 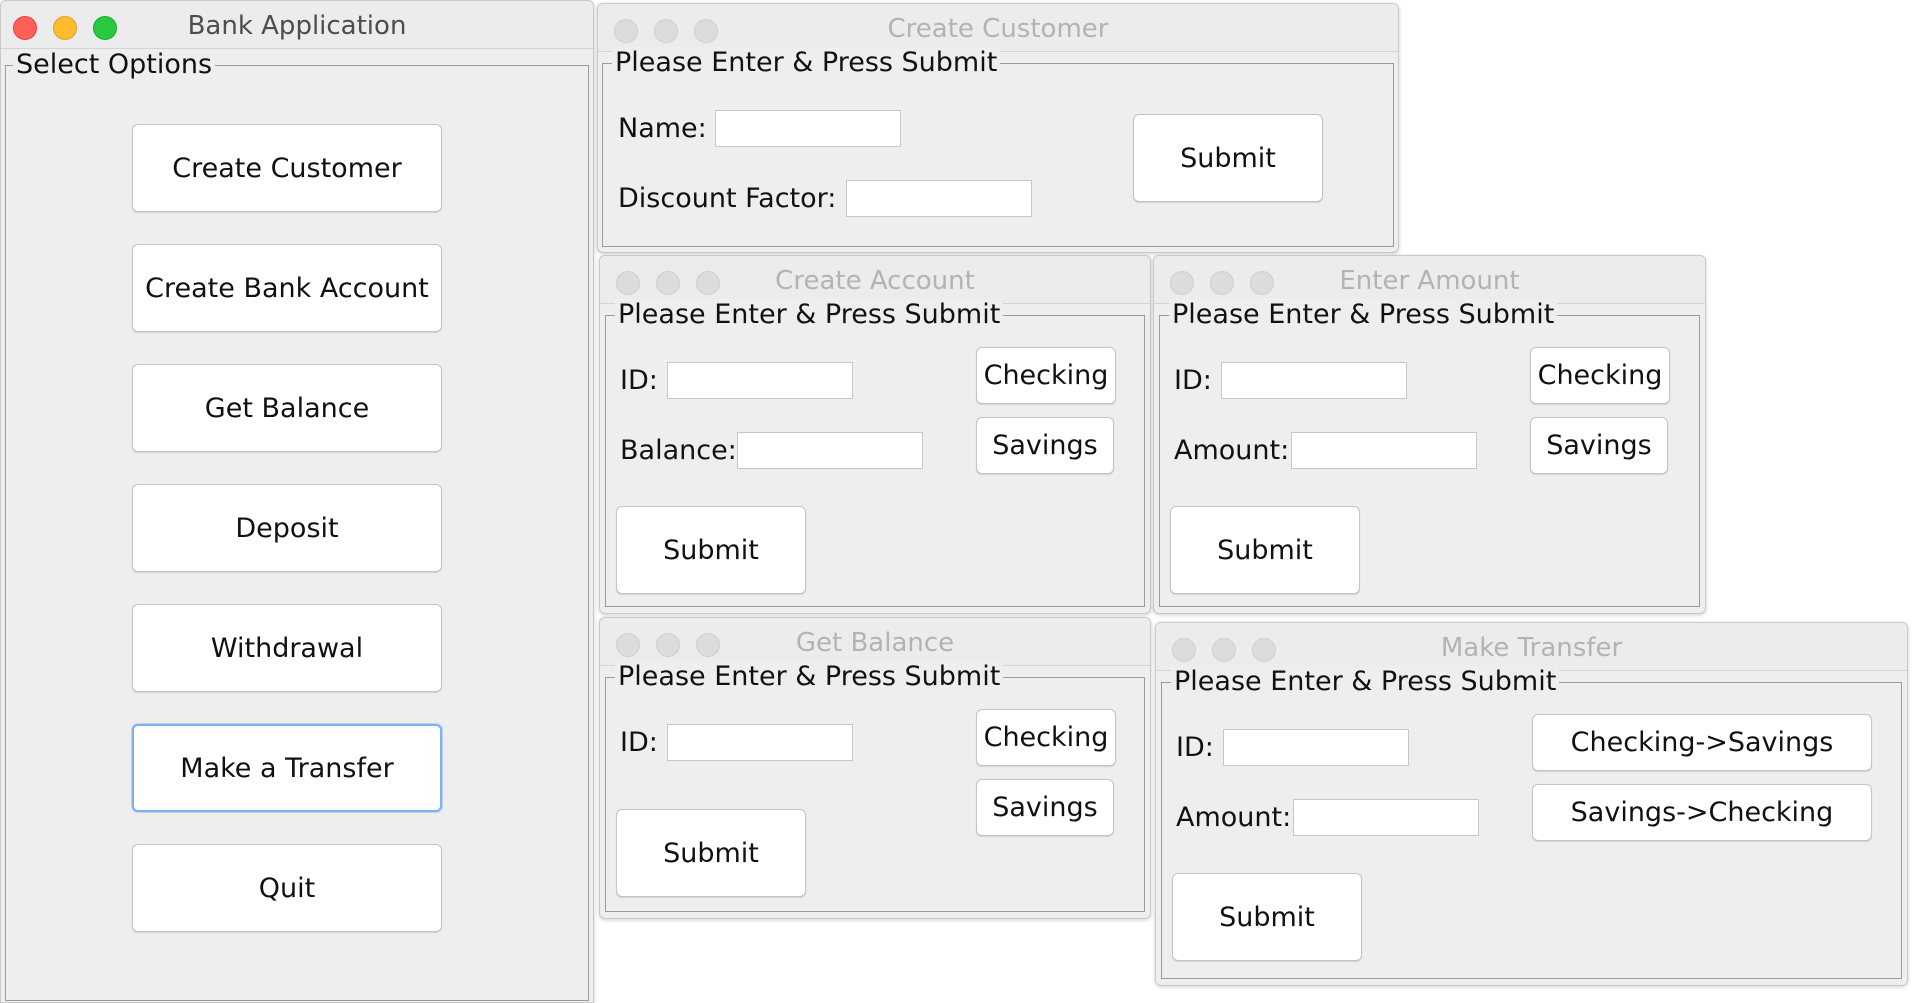 What do you see at coordinates (287, 288) in the screenshot?
I see `create-bank-account-button: Create Bank Account` at bounding box center [287, 288].